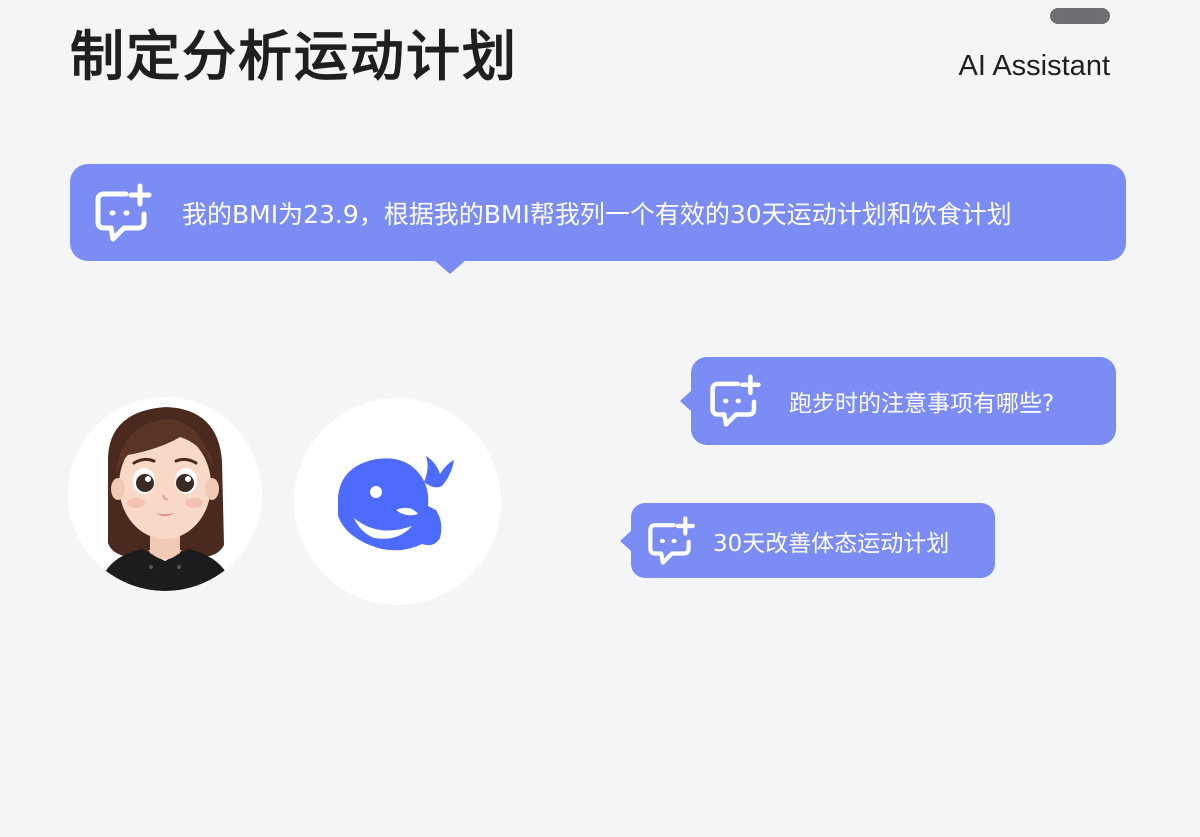  I want to click on user-avatar, so click(165, 494).